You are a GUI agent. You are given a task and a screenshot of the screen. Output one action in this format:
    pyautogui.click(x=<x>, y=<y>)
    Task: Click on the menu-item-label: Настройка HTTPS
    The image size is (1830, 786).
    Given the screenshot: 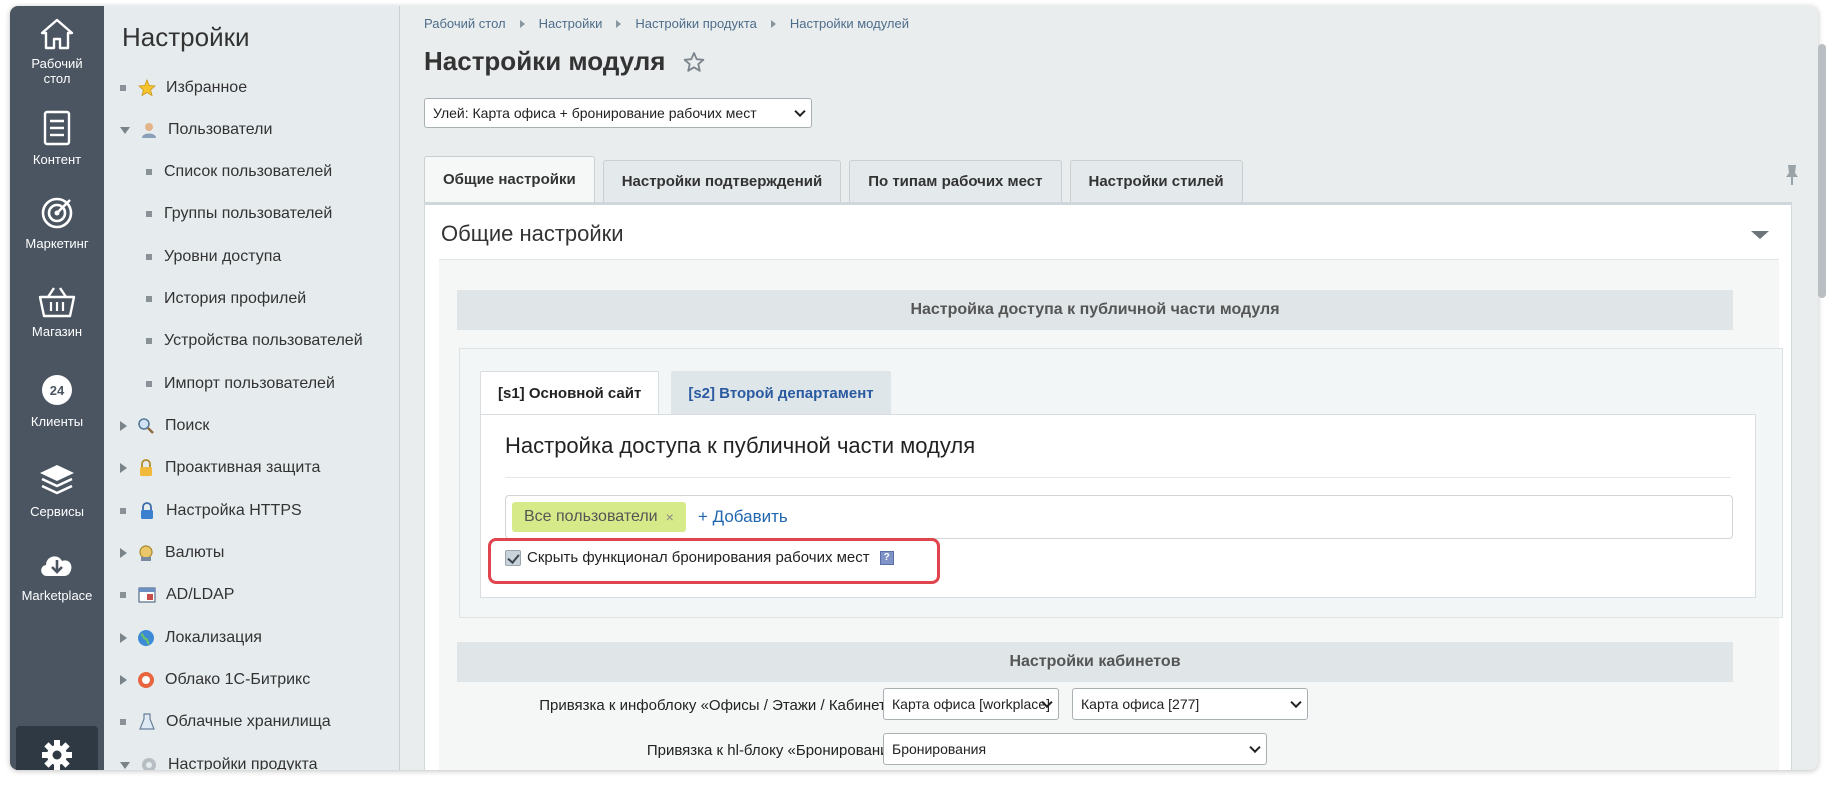 What is the action you would take?
    pyautogui.click(x=234, y=510)
    